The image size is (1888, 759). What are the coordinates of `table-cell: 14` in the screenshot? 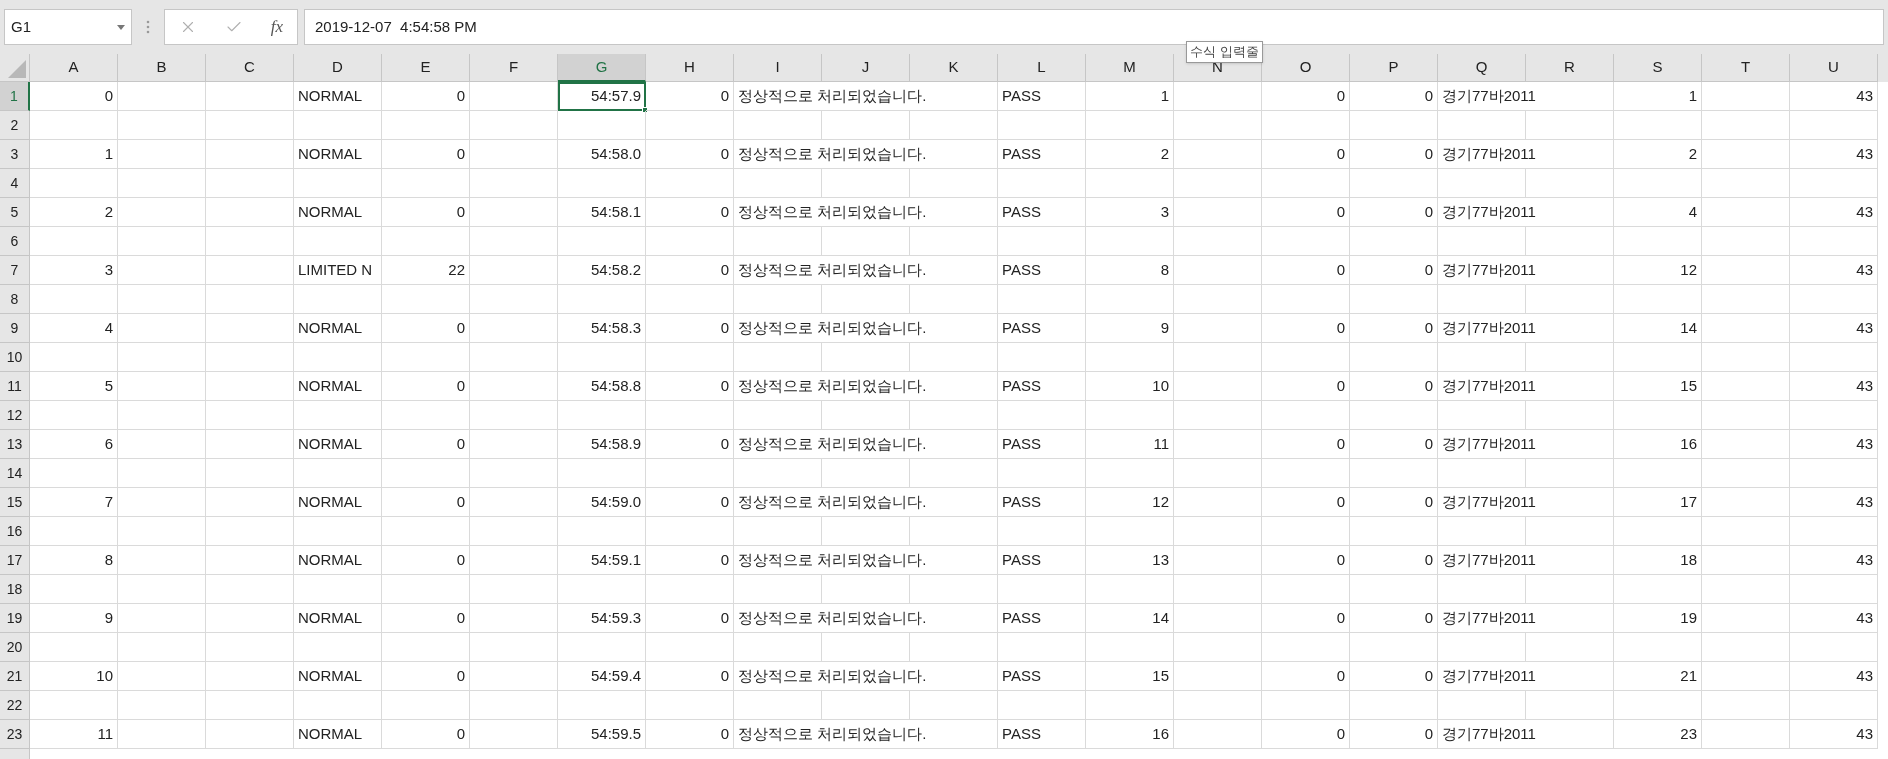 It's located at (1130, 618).